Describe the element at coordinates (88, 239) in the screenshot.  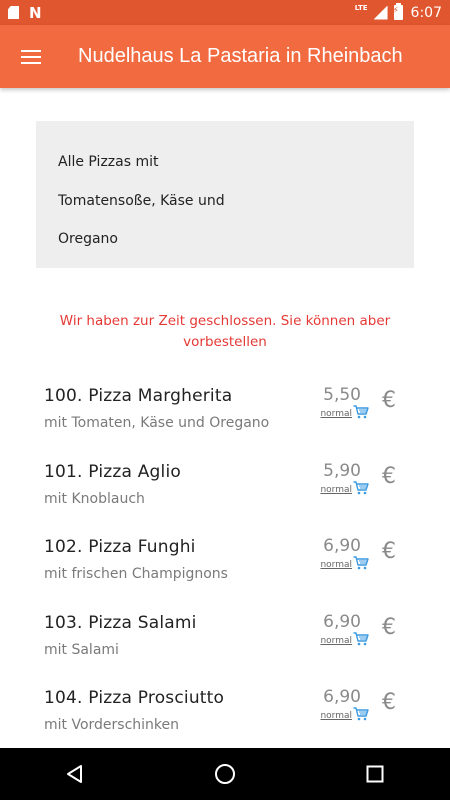
I see `info-line: Oregano` at that location.